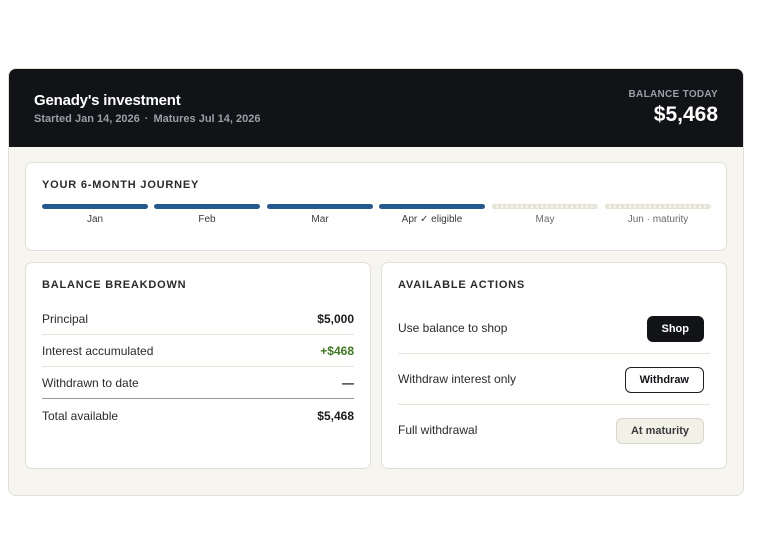 The height and width of the screenshot is (550, 760). I want to click on month-label: Jan, so click(95, 219).